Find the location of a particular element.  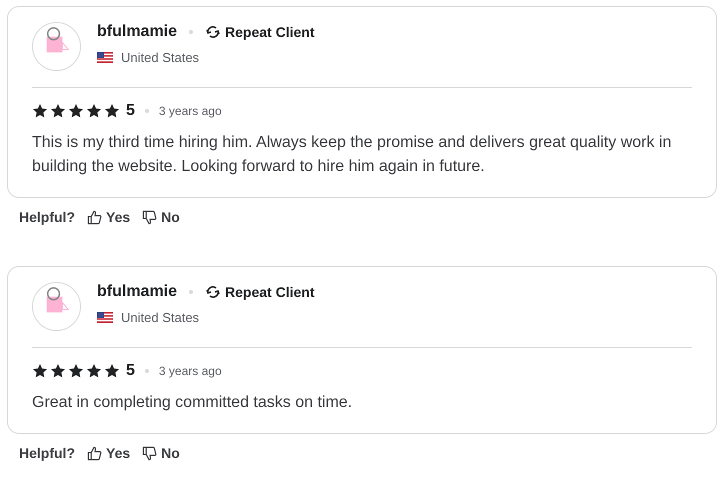

review-text: Great in completing committed tasks on time. is located at coordinates (193, 403).